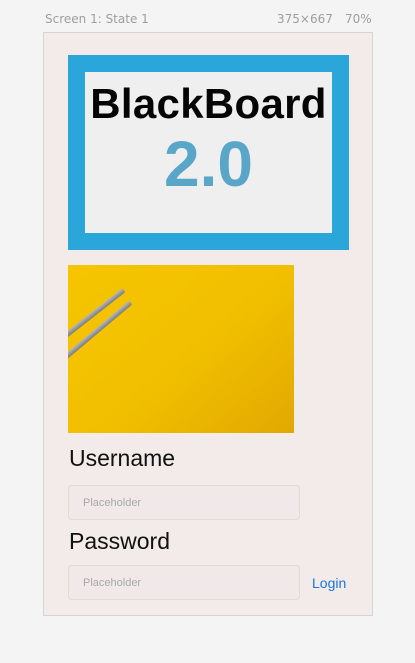  What do you see at coordinates (358, 19) in the screenshot?
I see `zoom-level-label: 70%` at bounding box center [358, 19].